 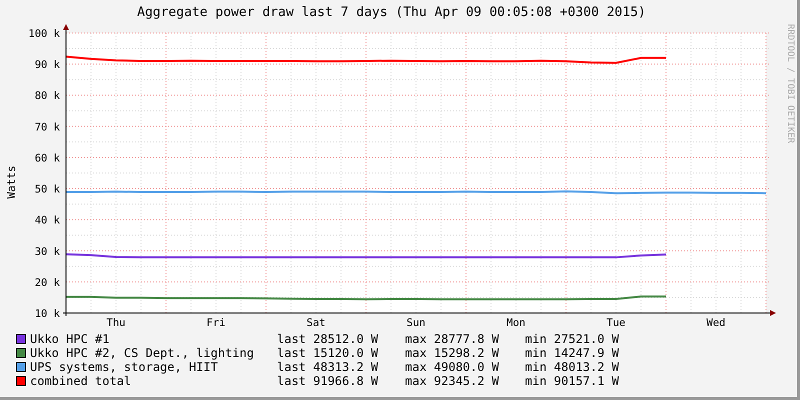 I want to click on legend-label: UPS systems, storage, HIIT, so click(x=124, y=367).